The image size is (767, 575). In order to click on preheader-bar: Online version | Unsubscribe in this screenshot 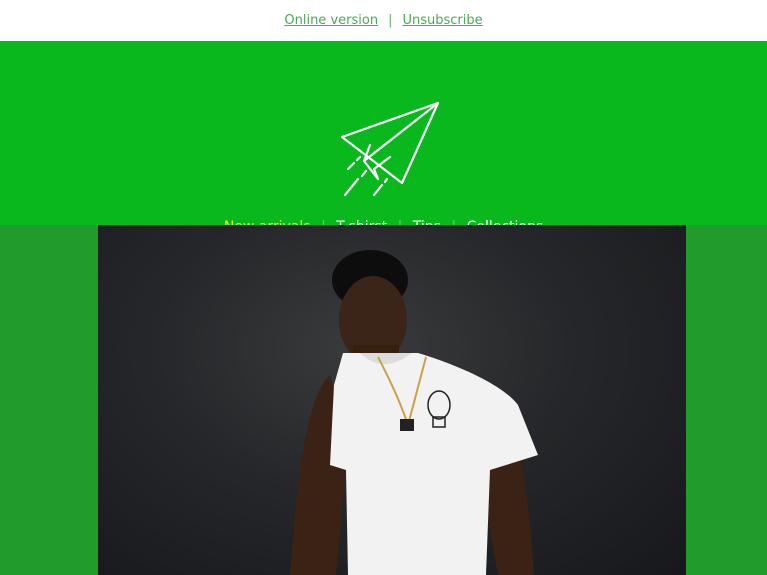, I will do `click(383, 20)`.